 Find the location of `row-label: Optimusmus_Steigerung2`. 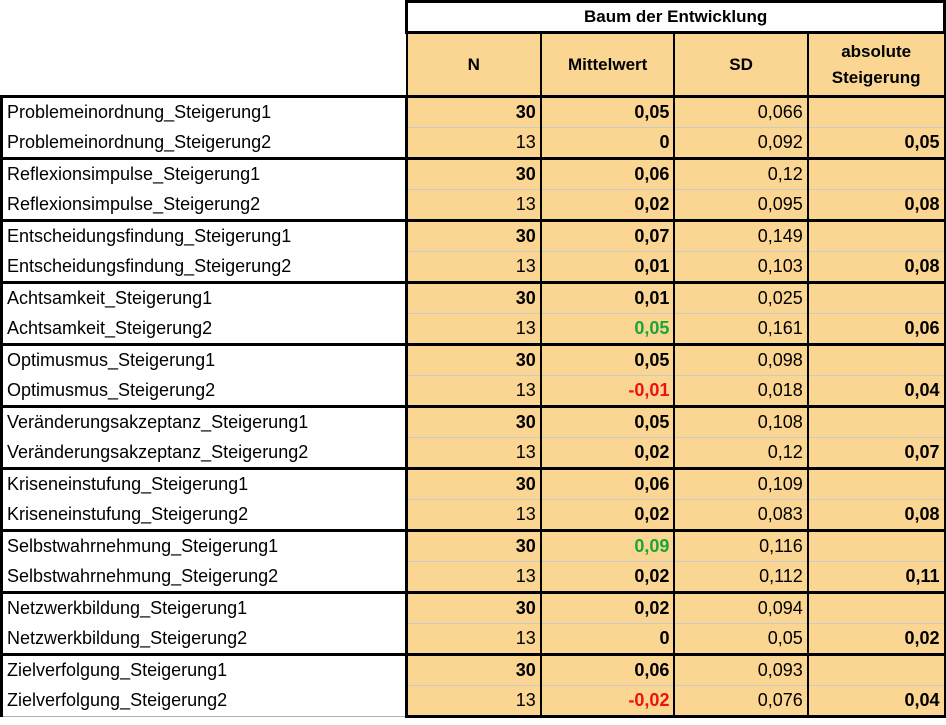

row-label: Optimusmus_Steigerung2 is located at coordinates (204, 391).